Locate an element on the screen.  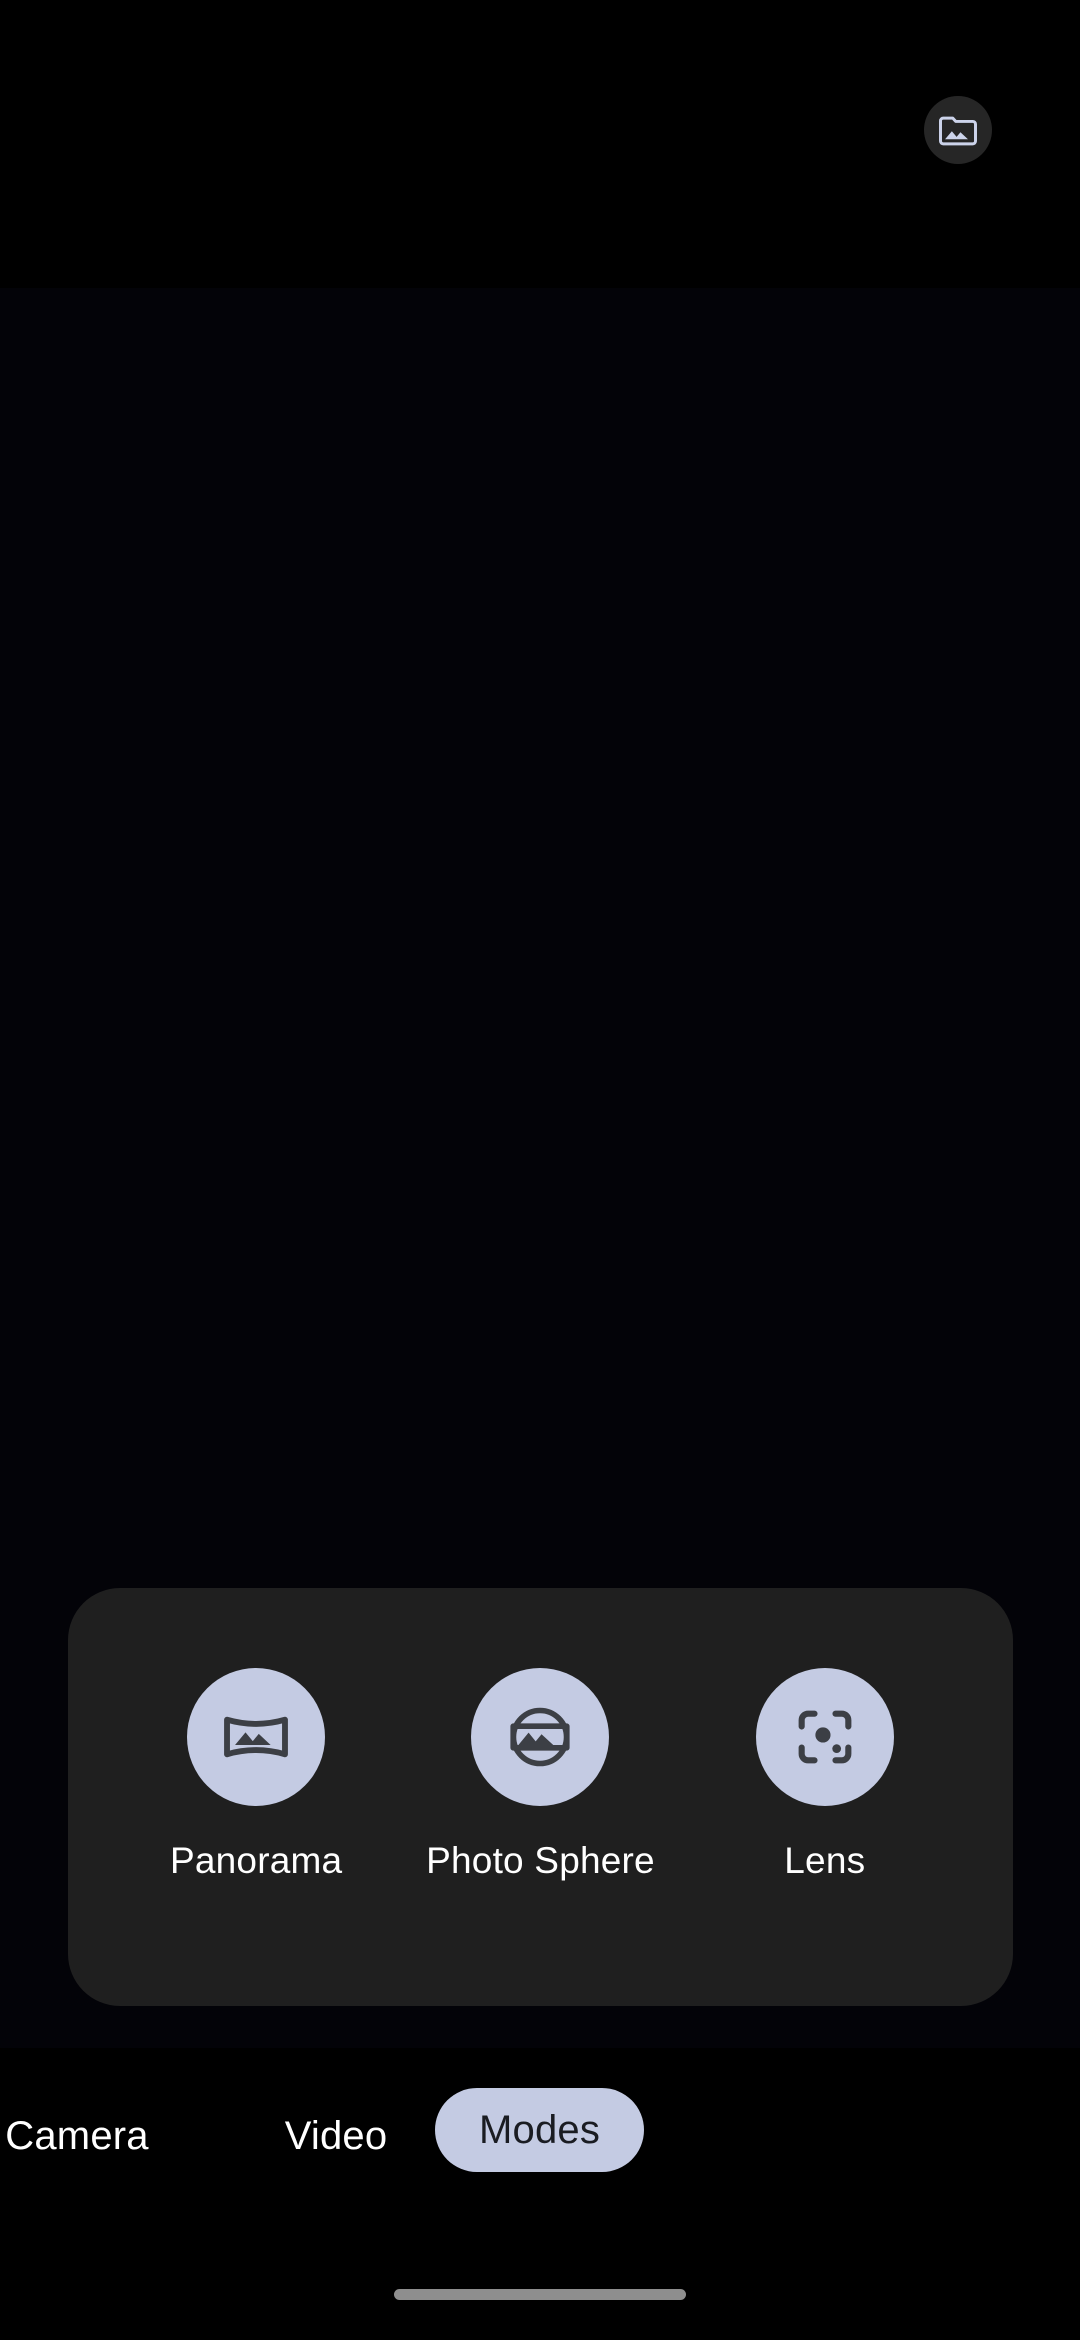
panorama-icon is located at coordinates (256, 1737).